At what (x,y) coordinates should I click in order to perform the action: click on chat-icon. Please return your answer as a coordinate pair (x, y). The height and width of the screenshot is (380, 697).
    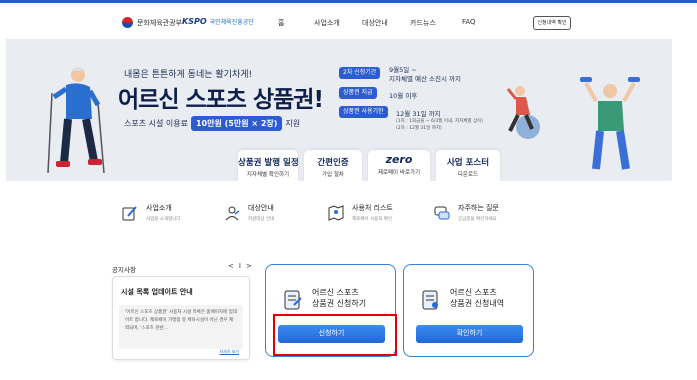
    Looking at the image, I should click on (442, 213).